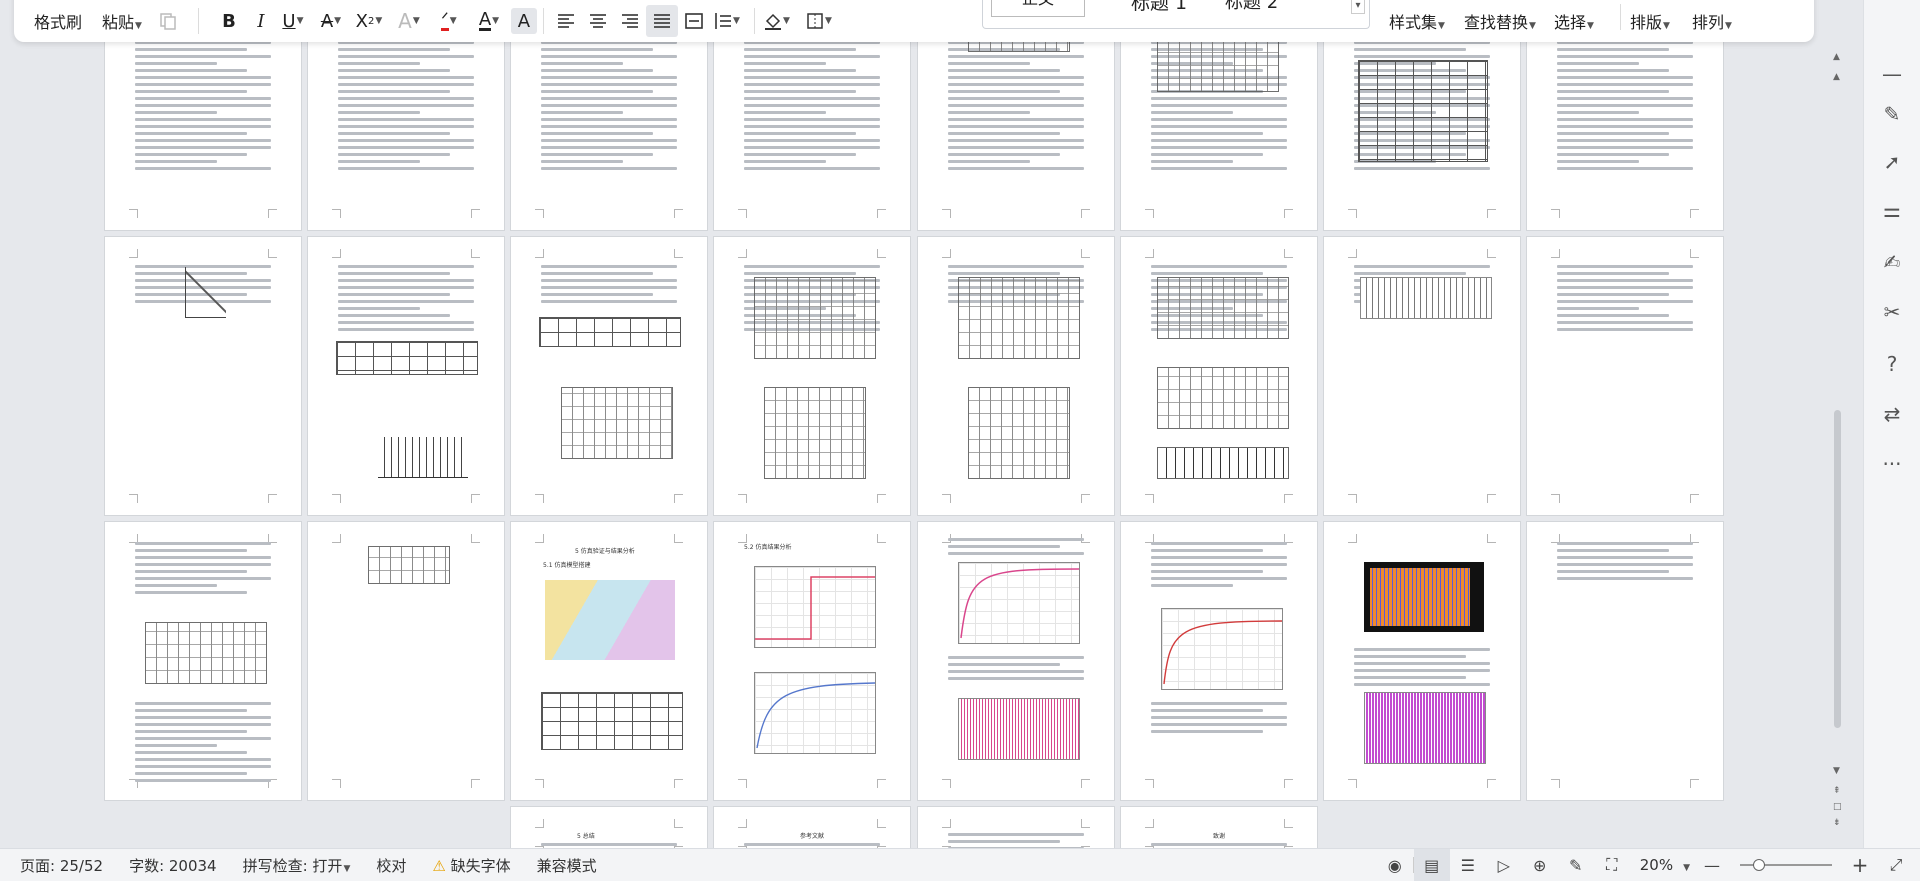 The height and width of the screenshot is (881, 1920). Describe the element at coordinates (694, 21) in the screenshot. I see `distributed-icon` at that location.